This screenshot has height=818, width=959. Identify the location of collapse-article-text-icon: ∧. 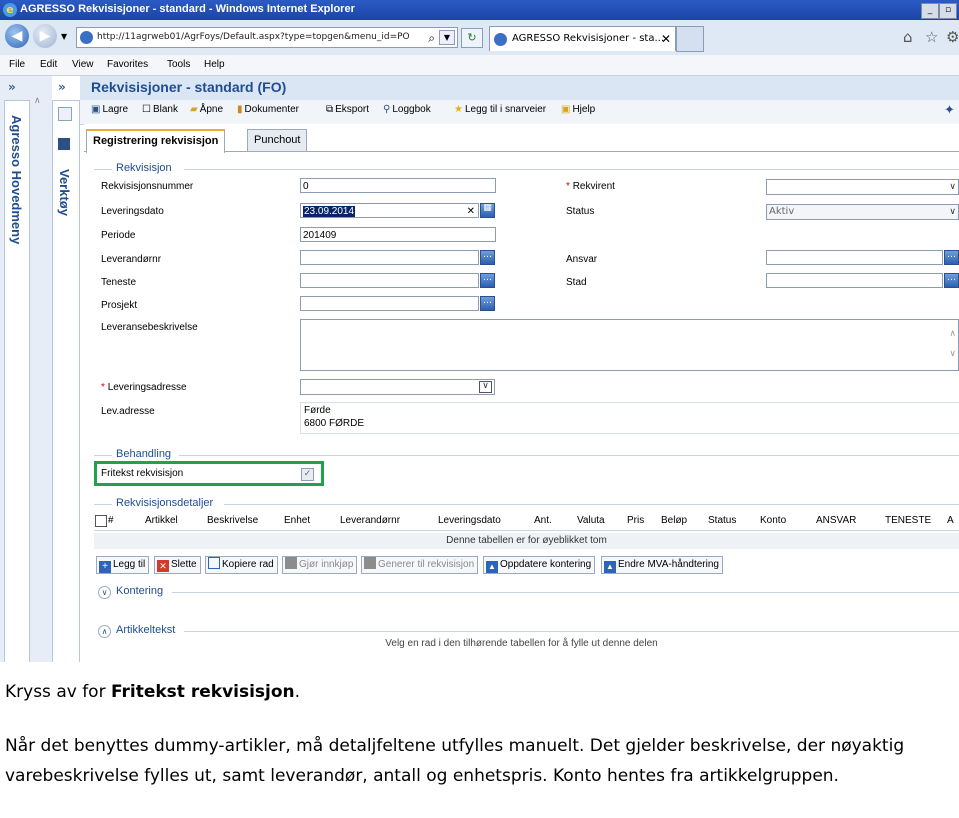
(104, 631).